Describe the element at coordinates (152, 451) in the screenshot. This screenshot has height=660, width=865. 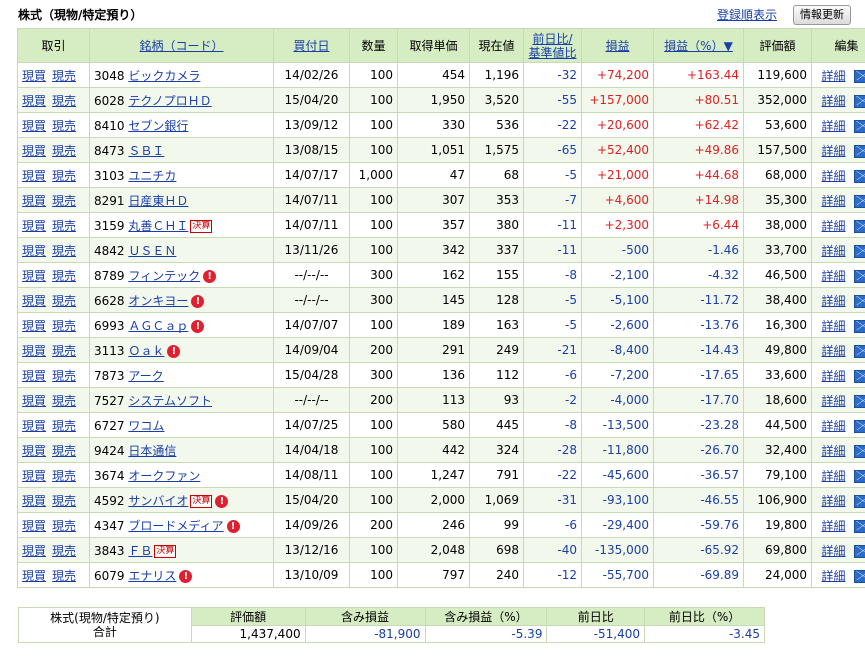
I see `stock-name-link: 日本通信` at that location.